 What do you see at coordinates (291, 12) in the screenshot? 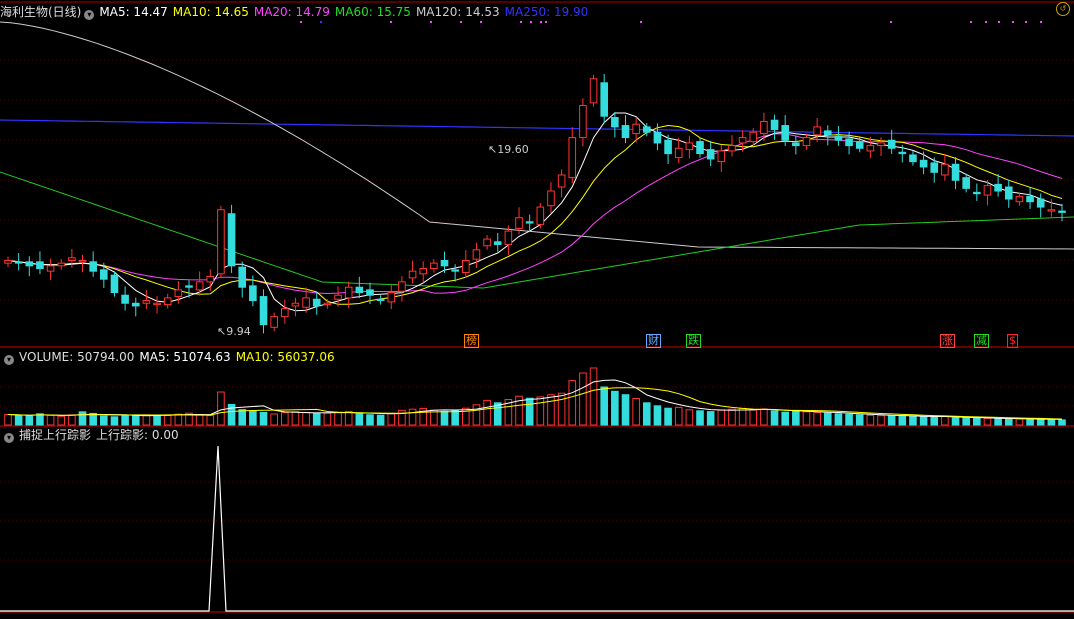
I see `ma-label-2: MA20: 14.79` at bounding box center [291, 12].